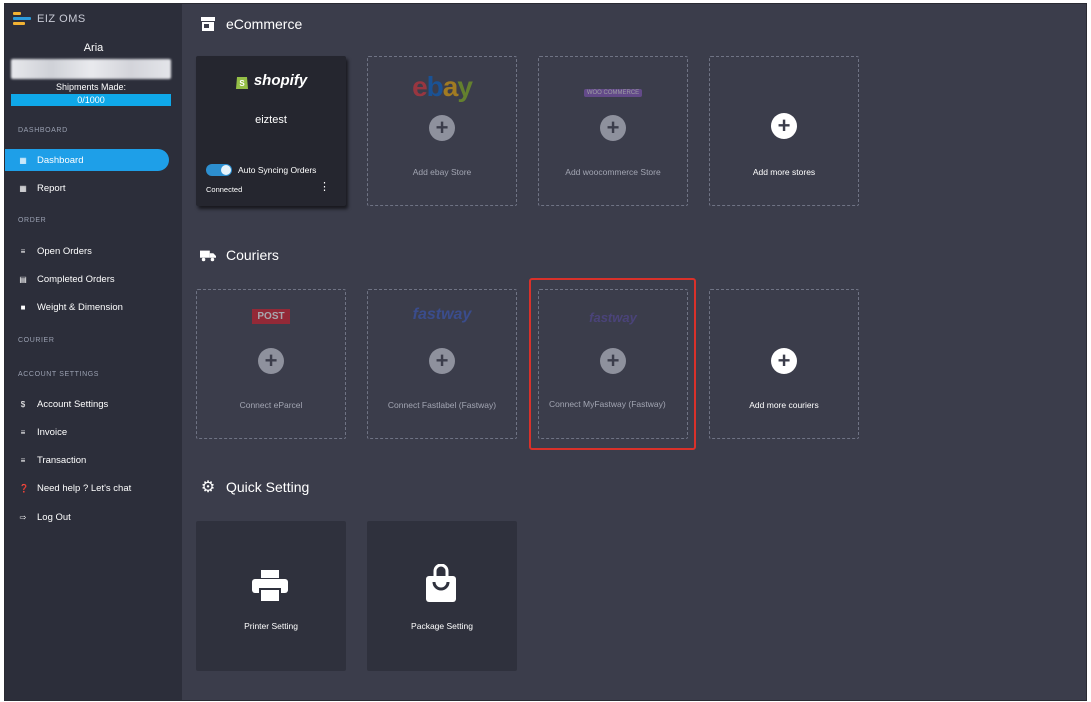 The image size is (1091, 702). What do you see at coordinates (36, 340) in the screenshot?
I see `section-courier: COURIER` at bounding box center [36, 340].